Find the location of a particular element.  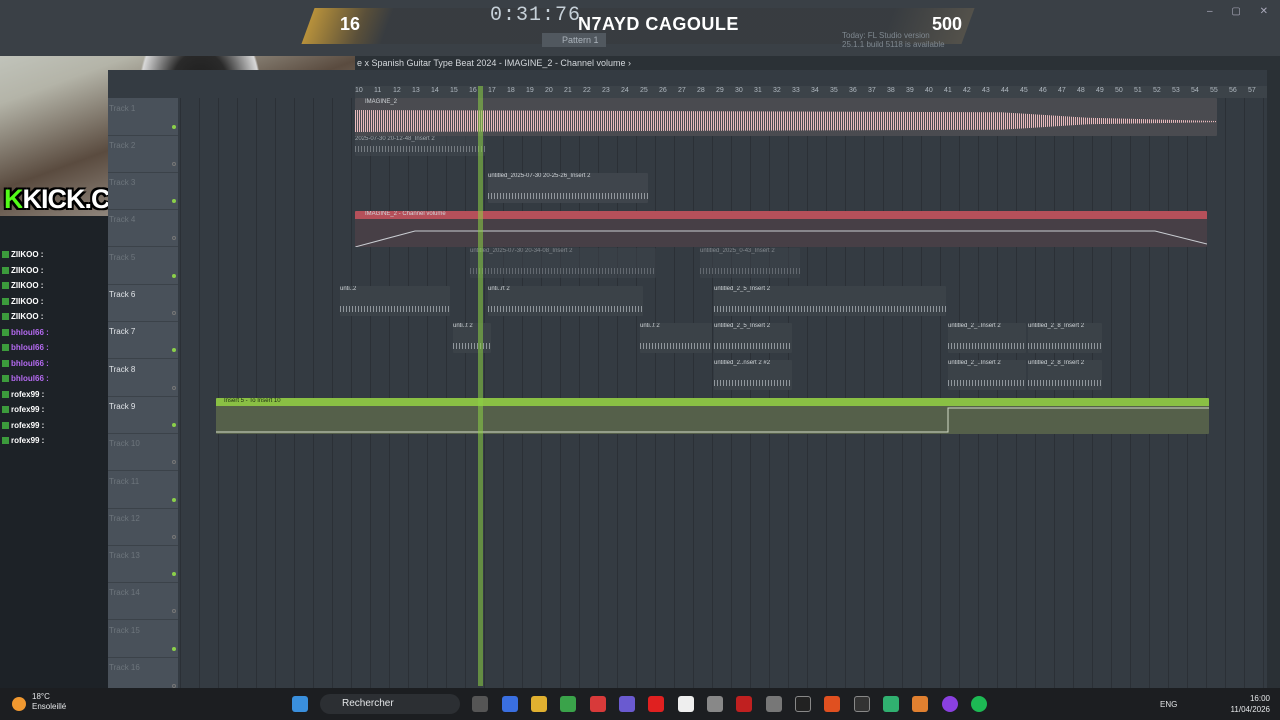

track-header: Track 12 is located at coordinates (143, 528).